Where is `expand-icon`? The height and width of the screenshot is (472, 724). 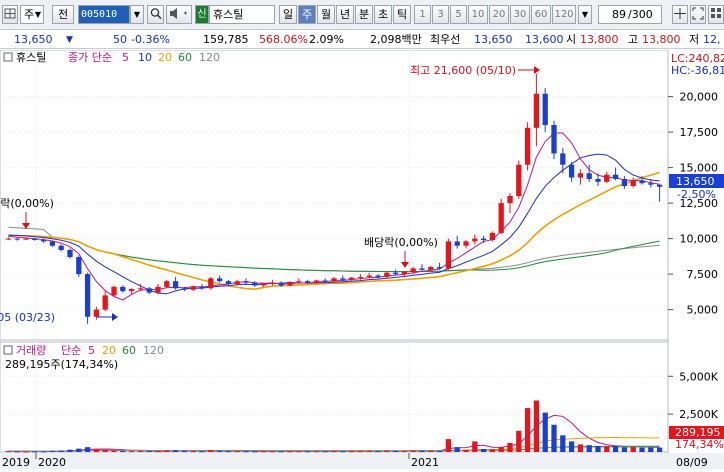
expand-icon is located at coordinates (698, 14).